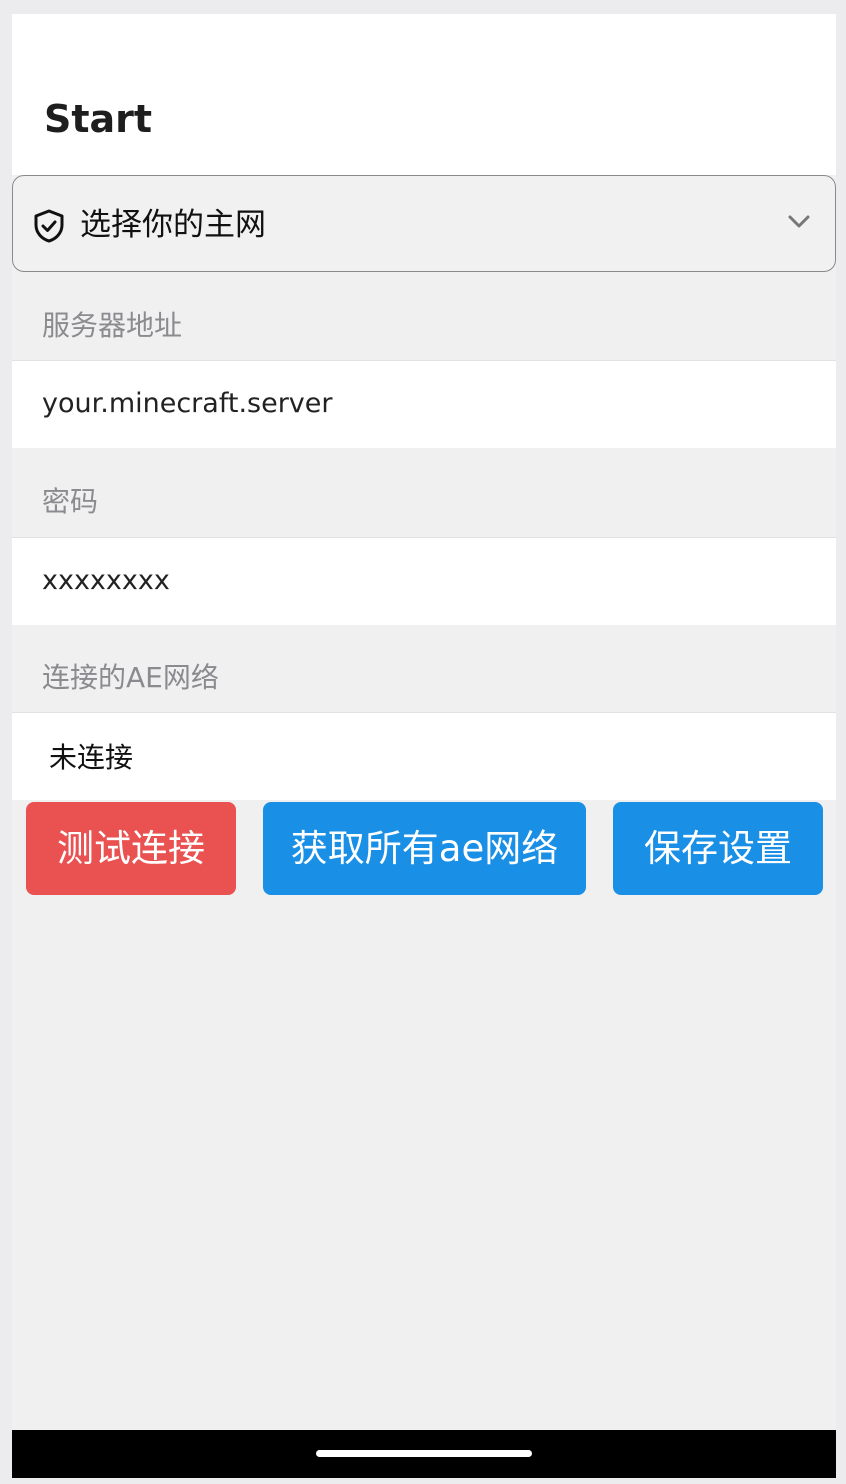 The height and width of the screenshot is (1484, 846). I want to click on password-field: xxxxxxxx, so click(424, 581).